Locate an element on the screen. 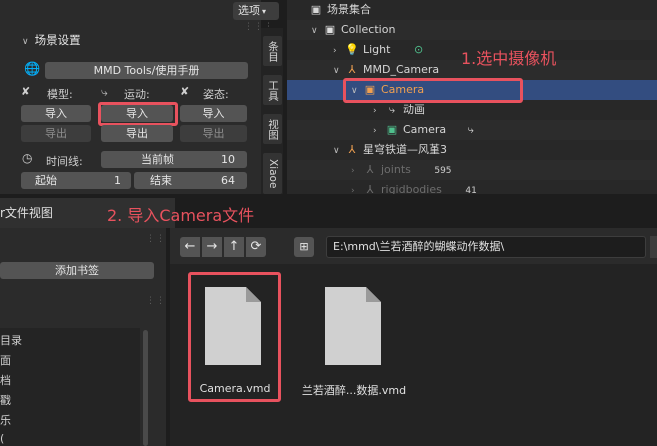 The image size is (657, 446). file-browser-sidebar: ⋮⋮⋮ 添加书签 ⋮⋮⋮ 目录 面 档 戳 乐 ( is located at coordinates (87, 337).